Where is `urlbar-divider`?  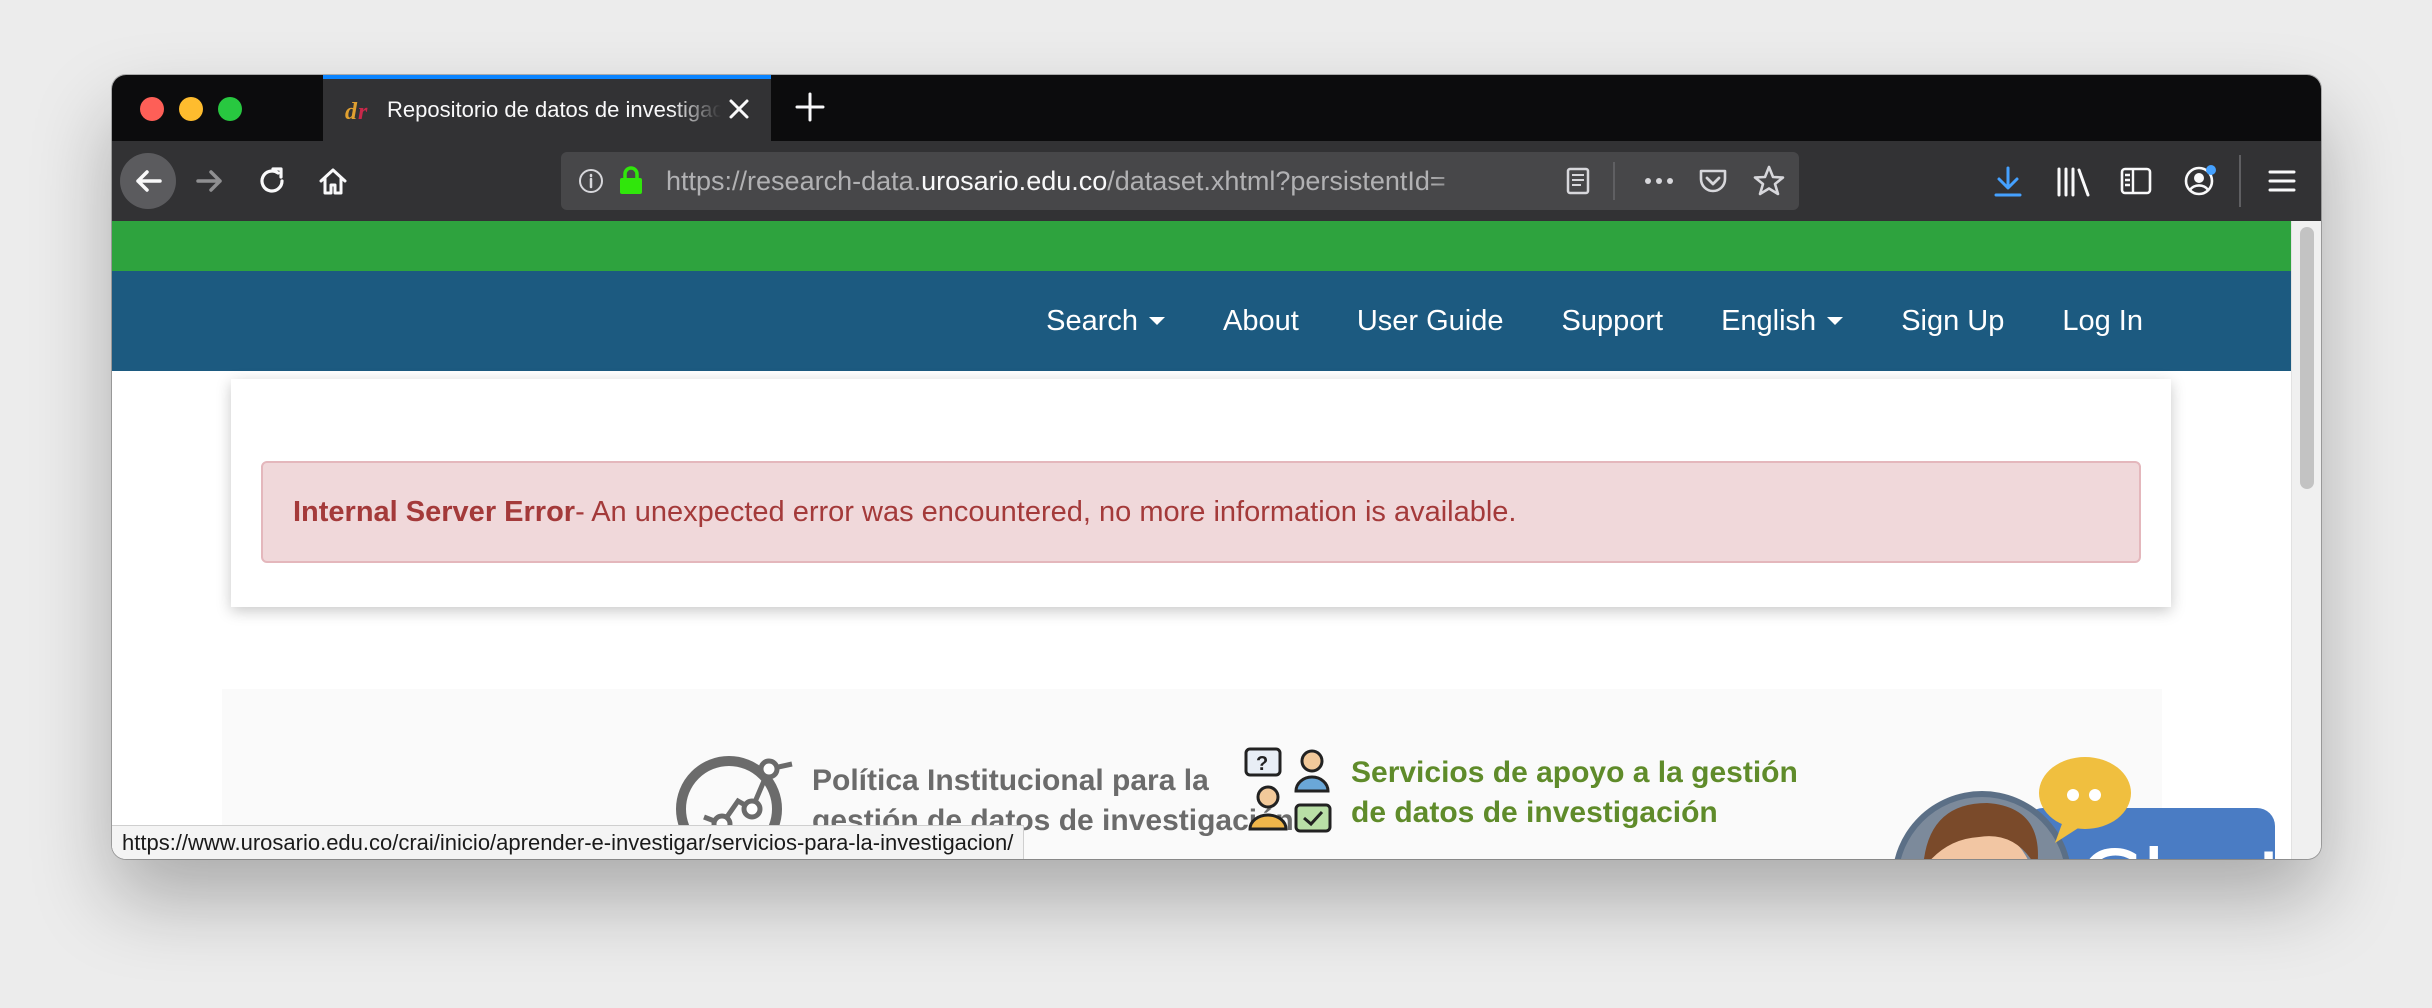
urlbar-divider is located at coordinates (1614, 181).